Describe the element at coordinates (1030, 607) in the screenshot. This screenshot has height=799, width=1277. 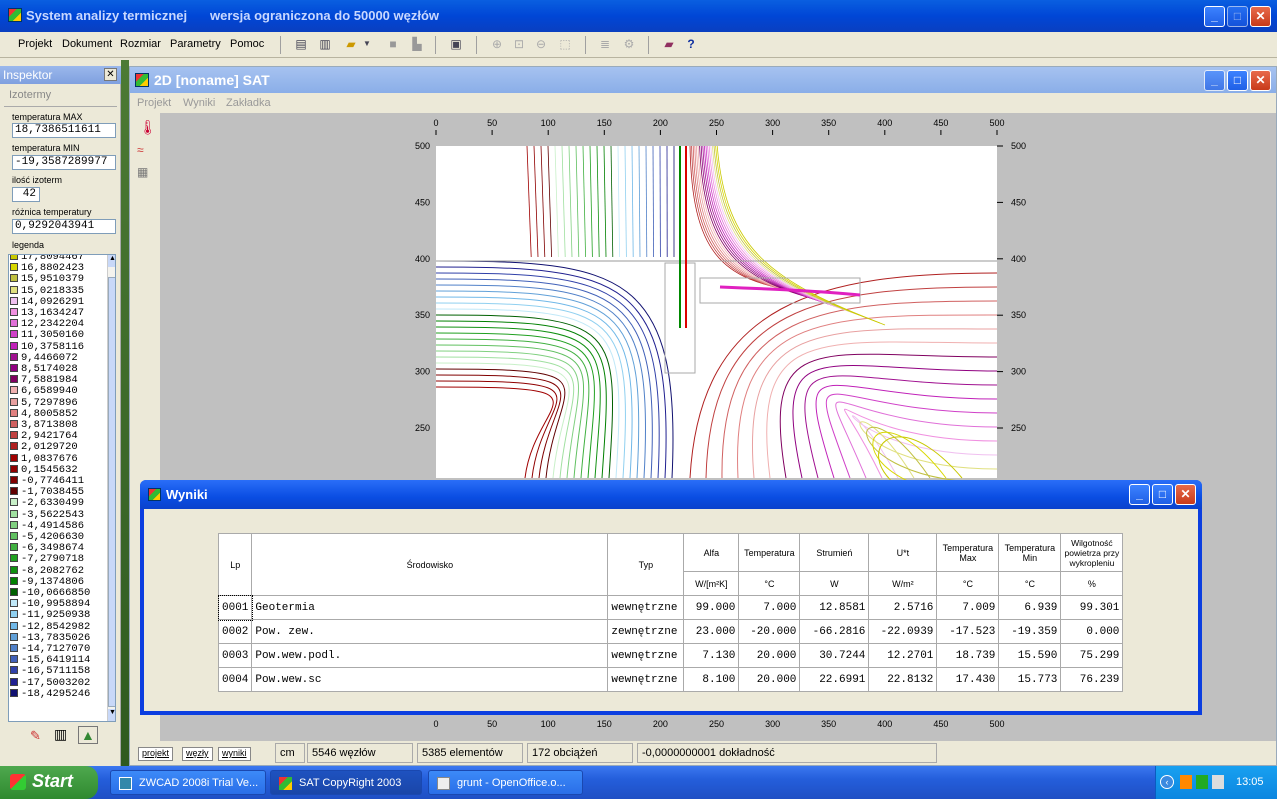
I see `table-cell: 6.939` at that location.